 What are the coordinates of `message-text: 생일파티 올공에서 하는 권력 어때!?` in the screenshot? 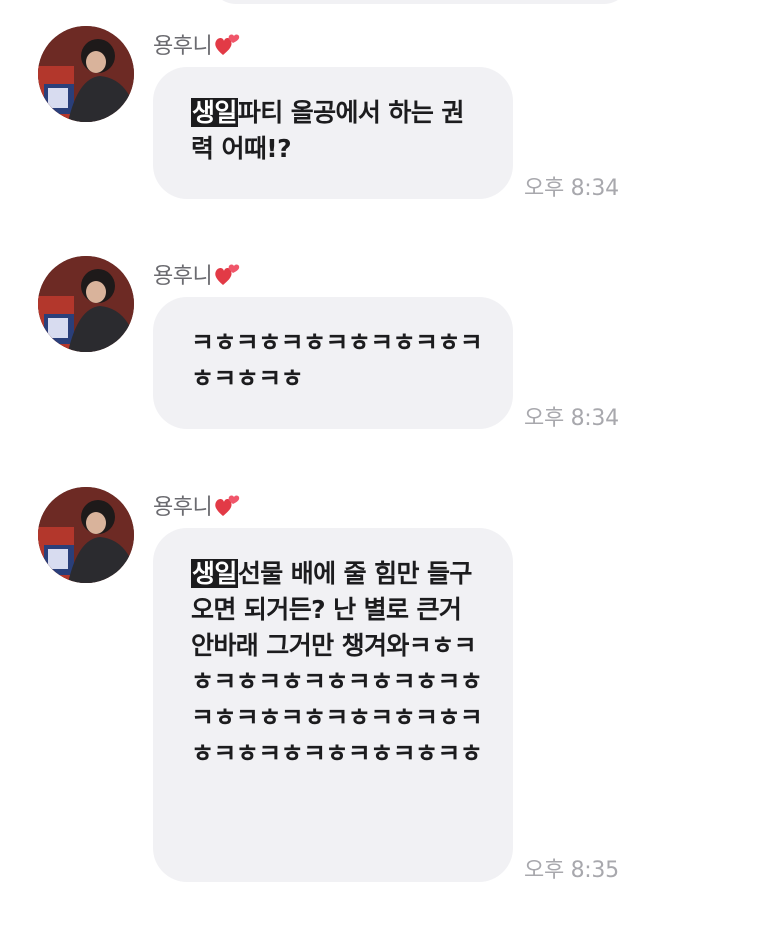 It's located at (337, 131).